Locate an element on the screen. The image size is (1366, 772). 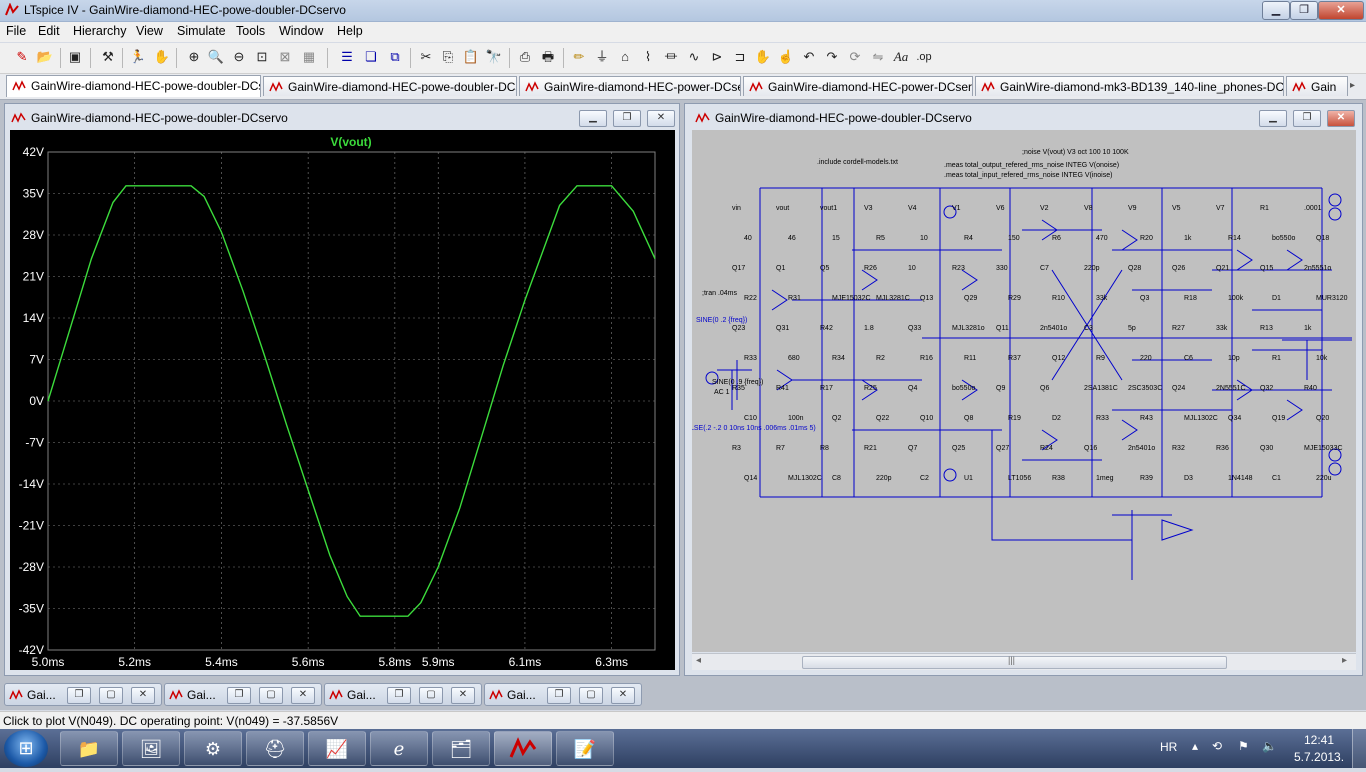
minimized-window-1: Gai... ❐ ▢ ✕ is located at coordinates (83, 694).